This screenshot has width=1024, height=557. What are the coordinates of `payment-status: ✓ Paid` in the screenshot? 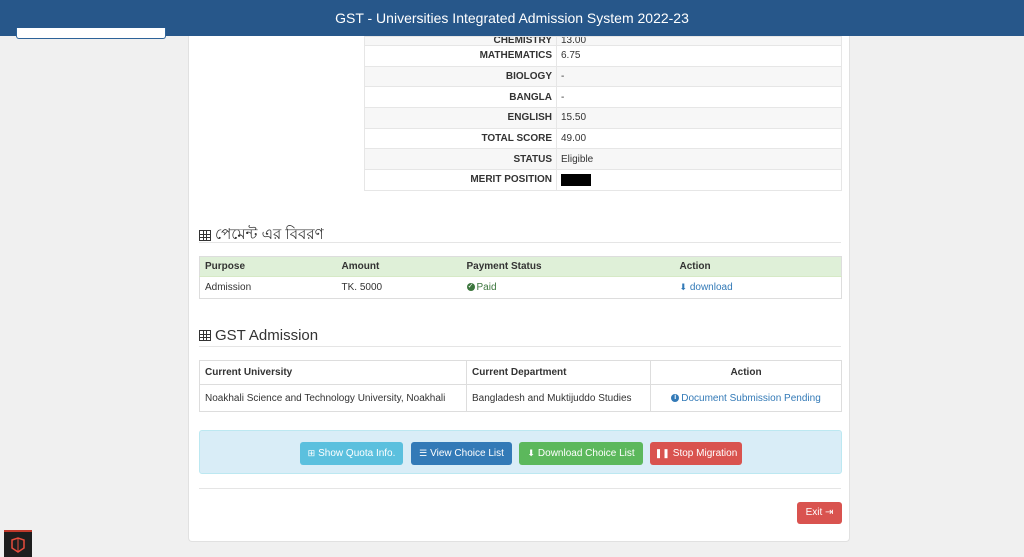 It's located at (568, 288).